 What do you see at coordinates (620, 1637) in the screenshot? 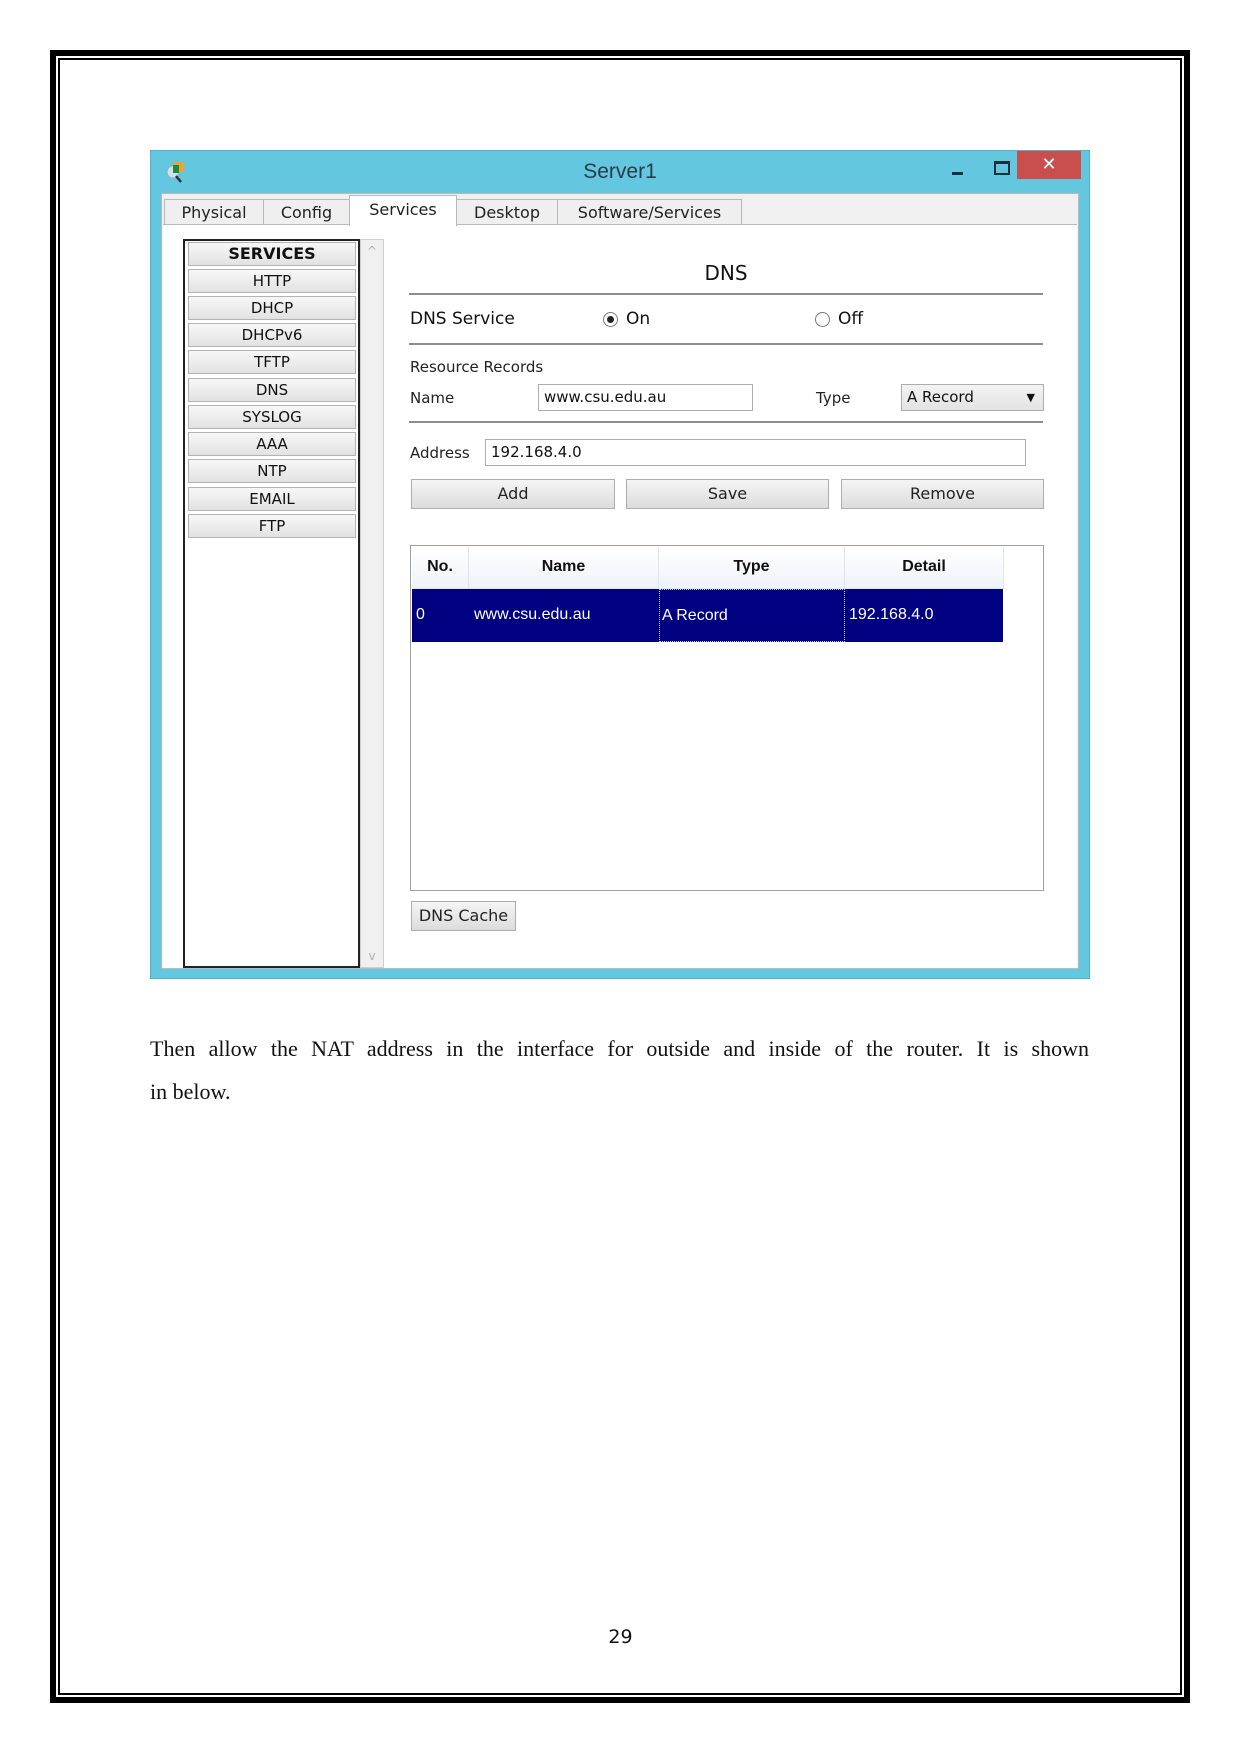
I see `page-number: 29` at bounding box center [620, 1637].